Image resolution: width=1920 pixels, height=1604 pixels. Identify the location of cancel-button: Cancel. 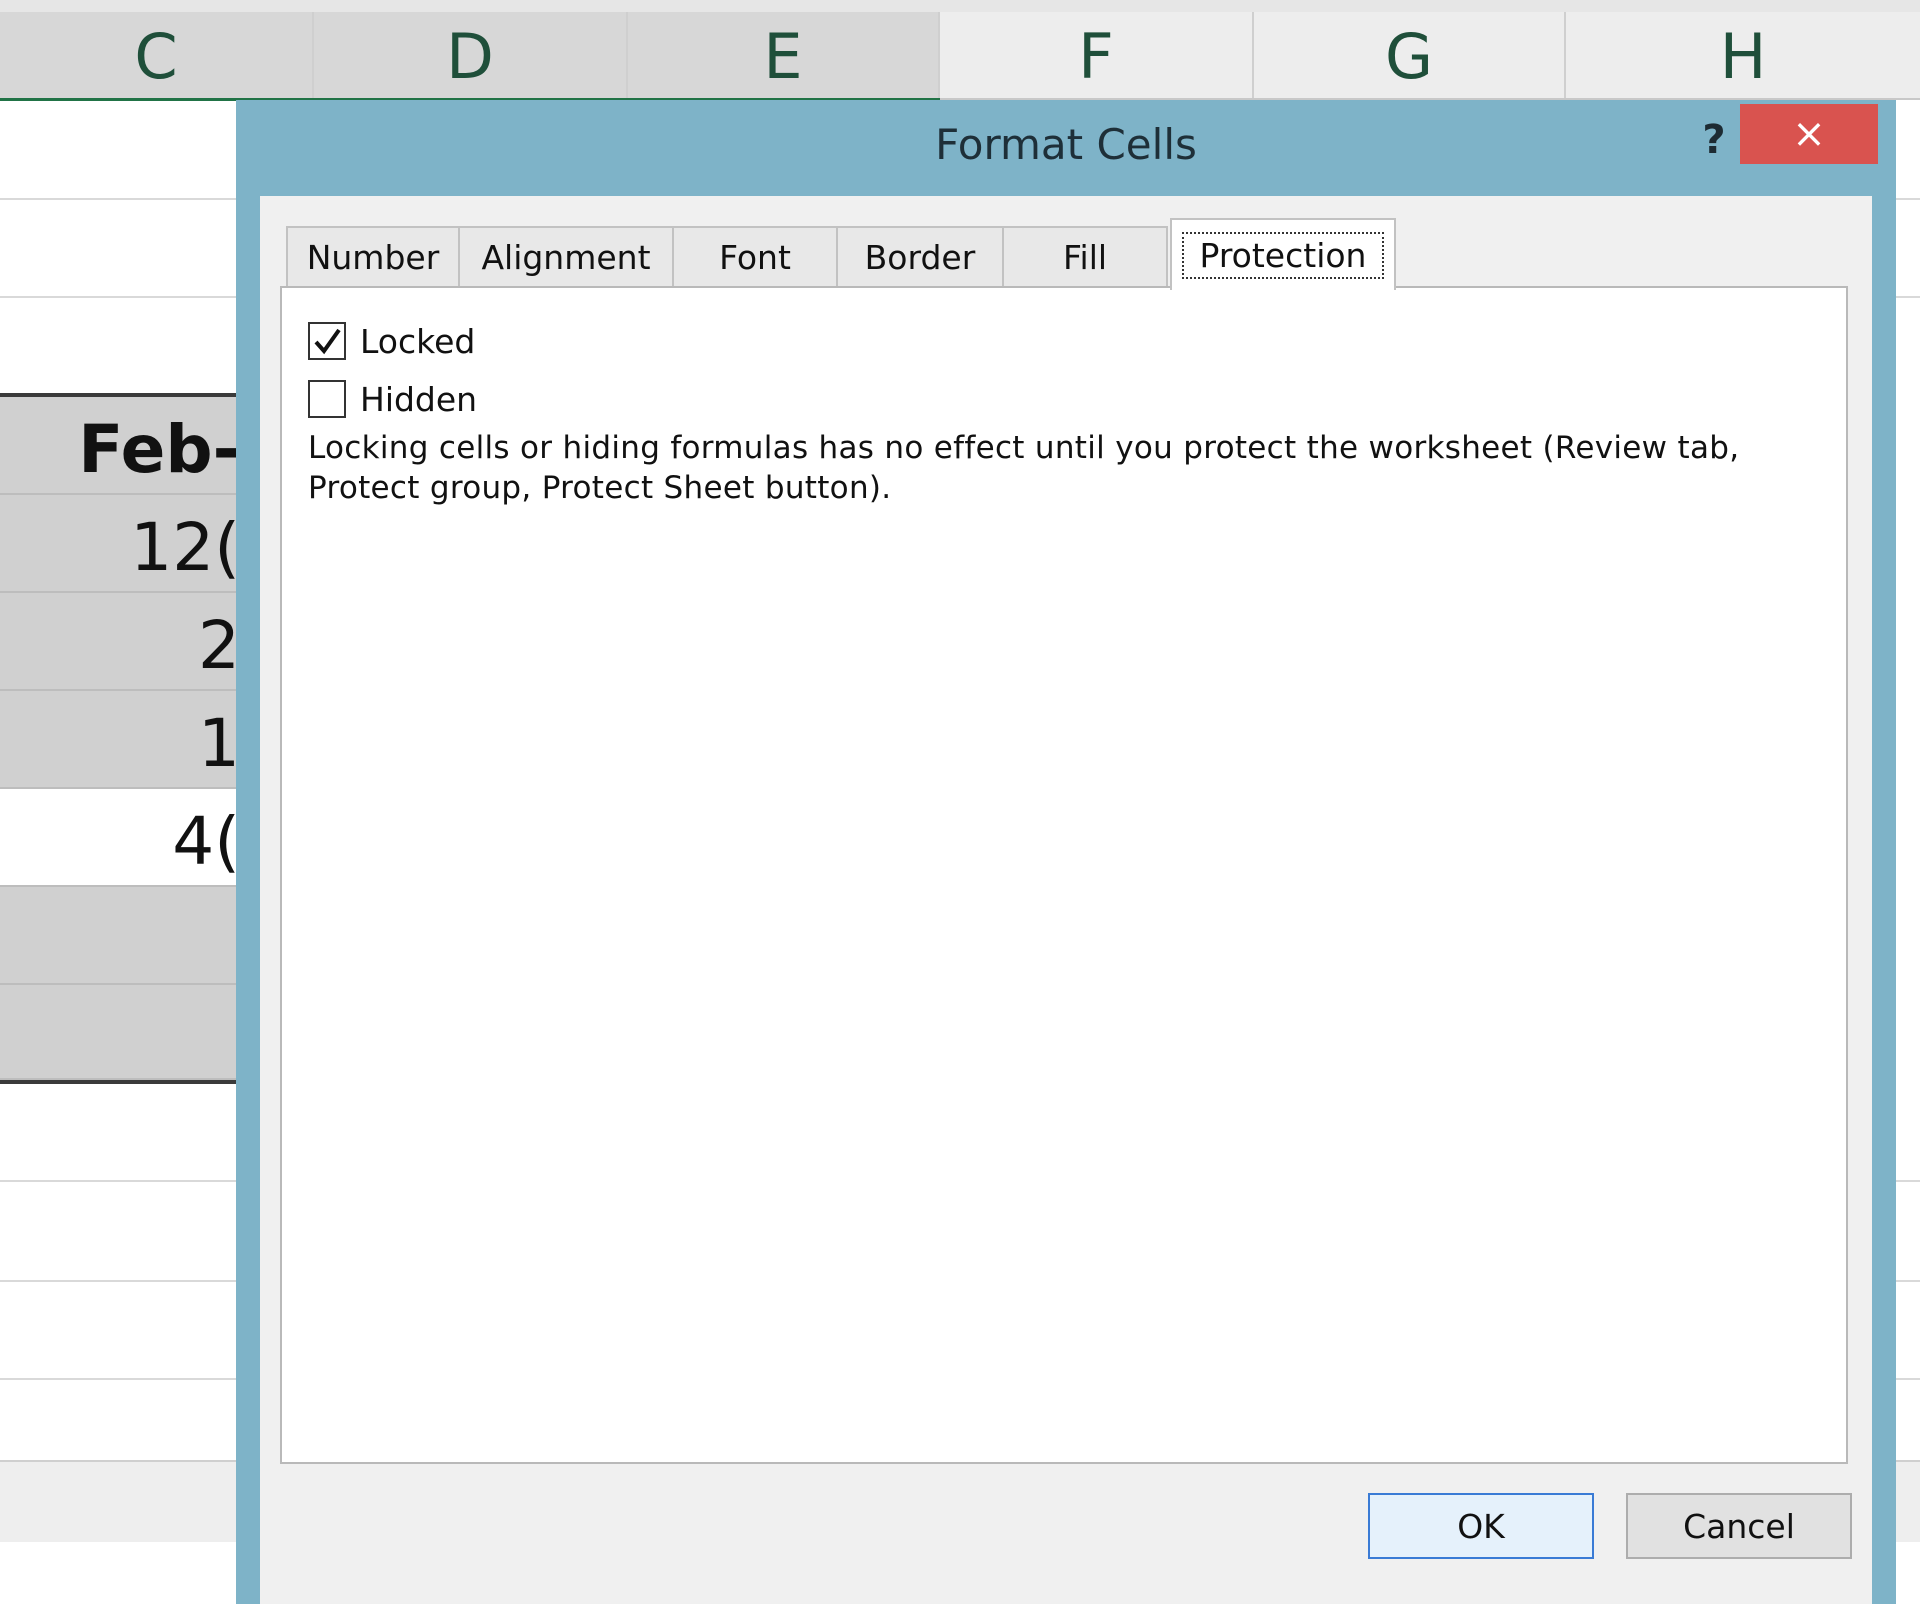
(1739, 1526).